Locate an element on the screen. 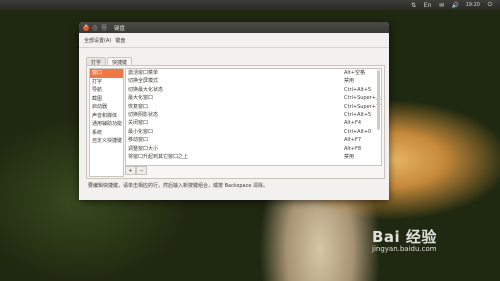 Image resolution: width=500 pixels, height=281 pixels. clock: 19:20 is located at coordinates (473, 5).